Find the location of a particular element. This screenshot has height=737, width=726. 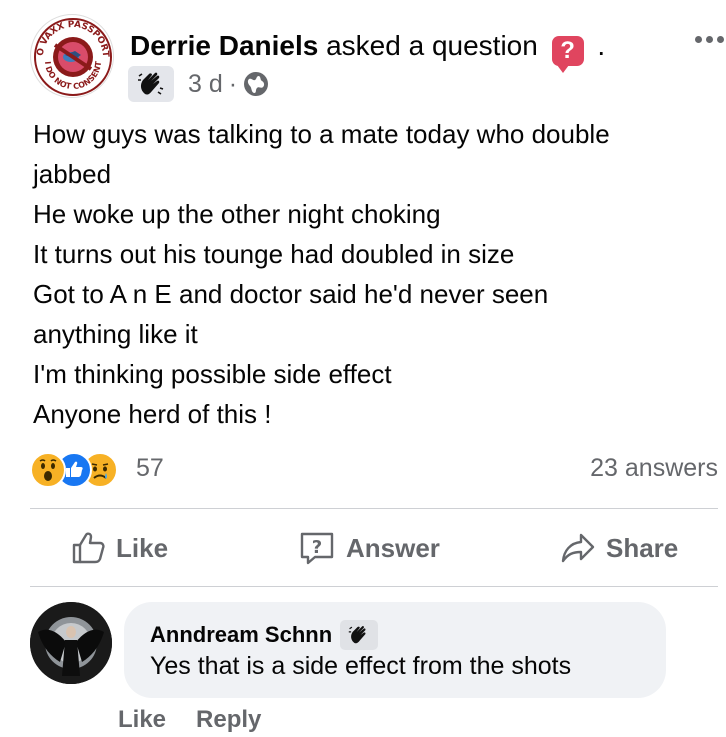

share-arrow-icon is located at coordinates (578, 548).